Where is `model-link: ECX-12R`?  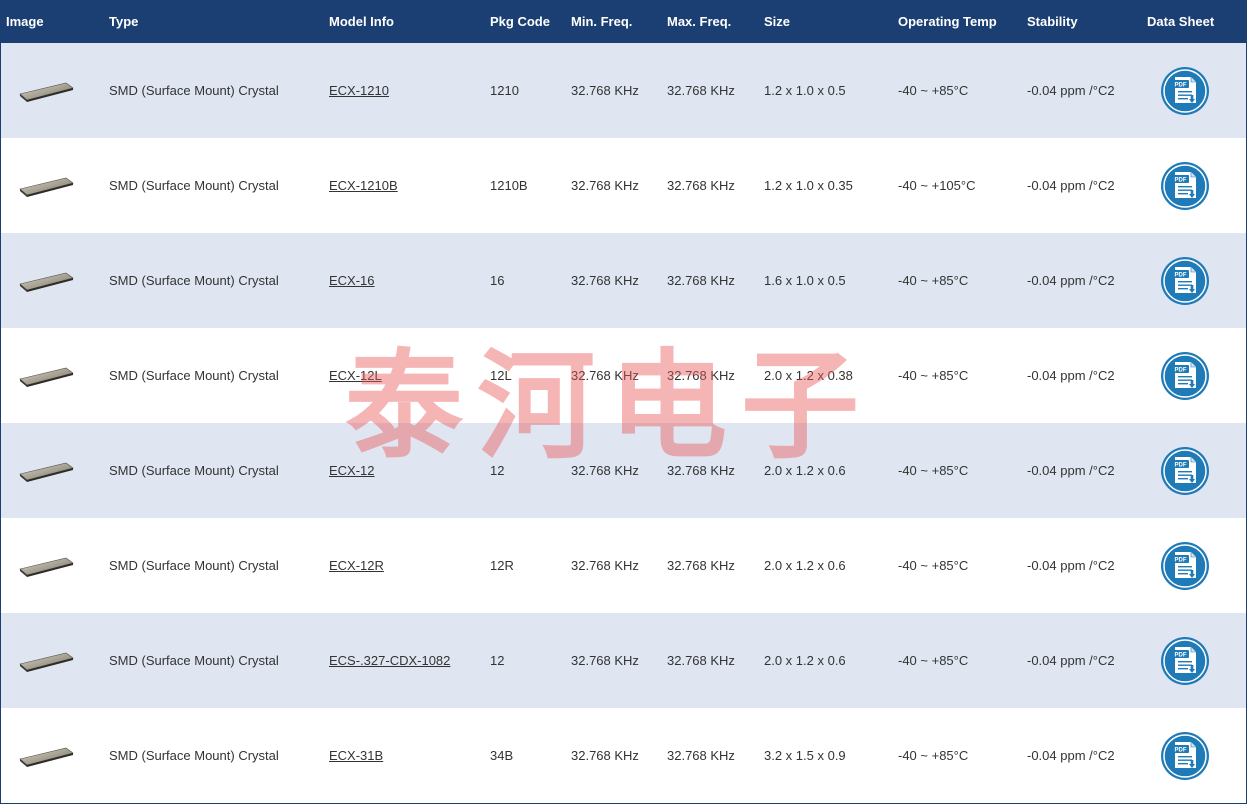
model-link: ECX-12R is located at coordinates (356, 565).